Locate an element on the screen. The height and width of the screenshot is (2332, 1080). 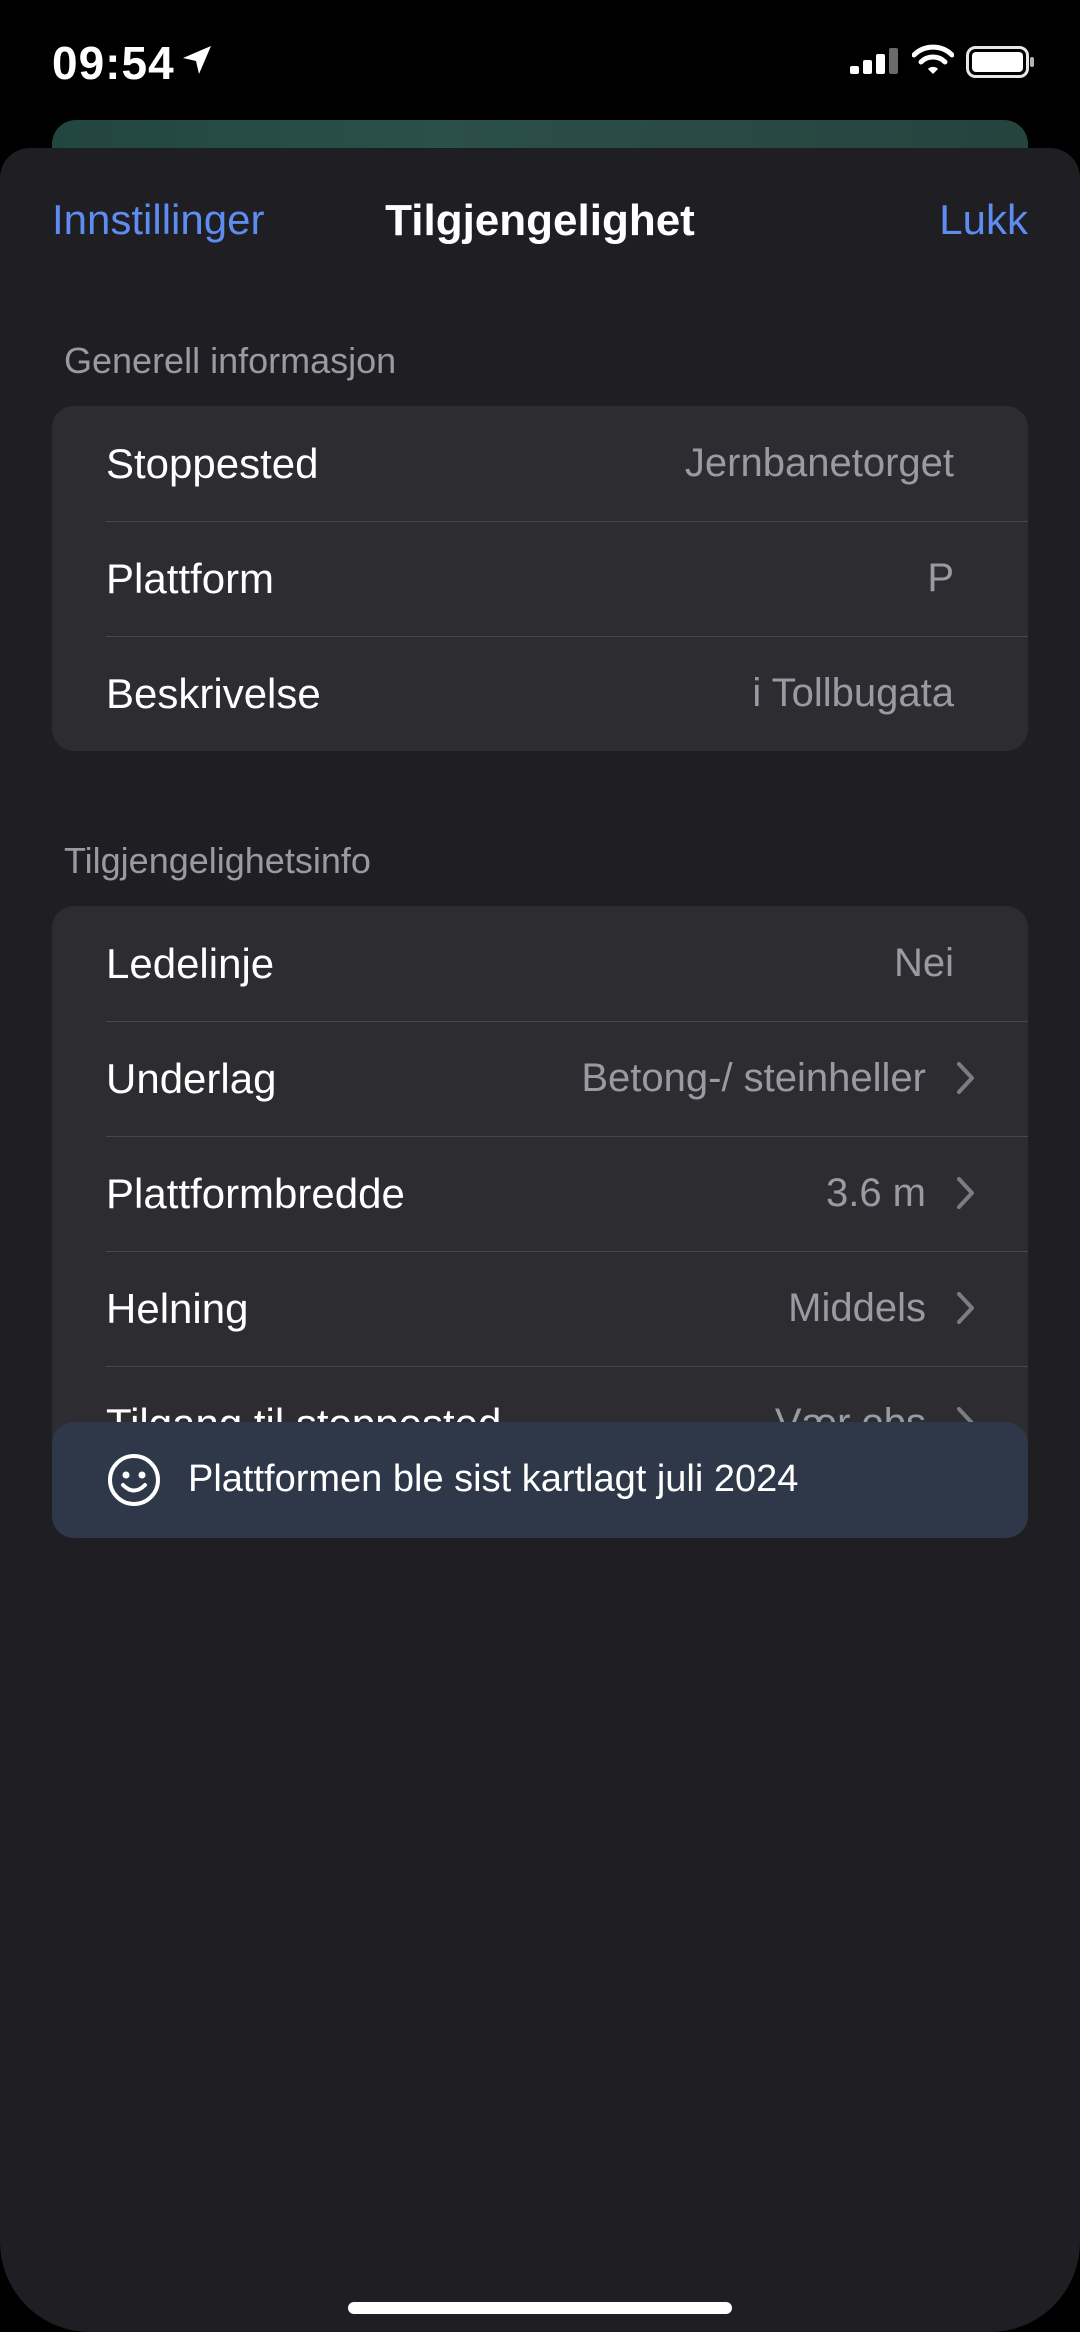
row-slope: Helning Middels is located at coordinates (540, 1308).